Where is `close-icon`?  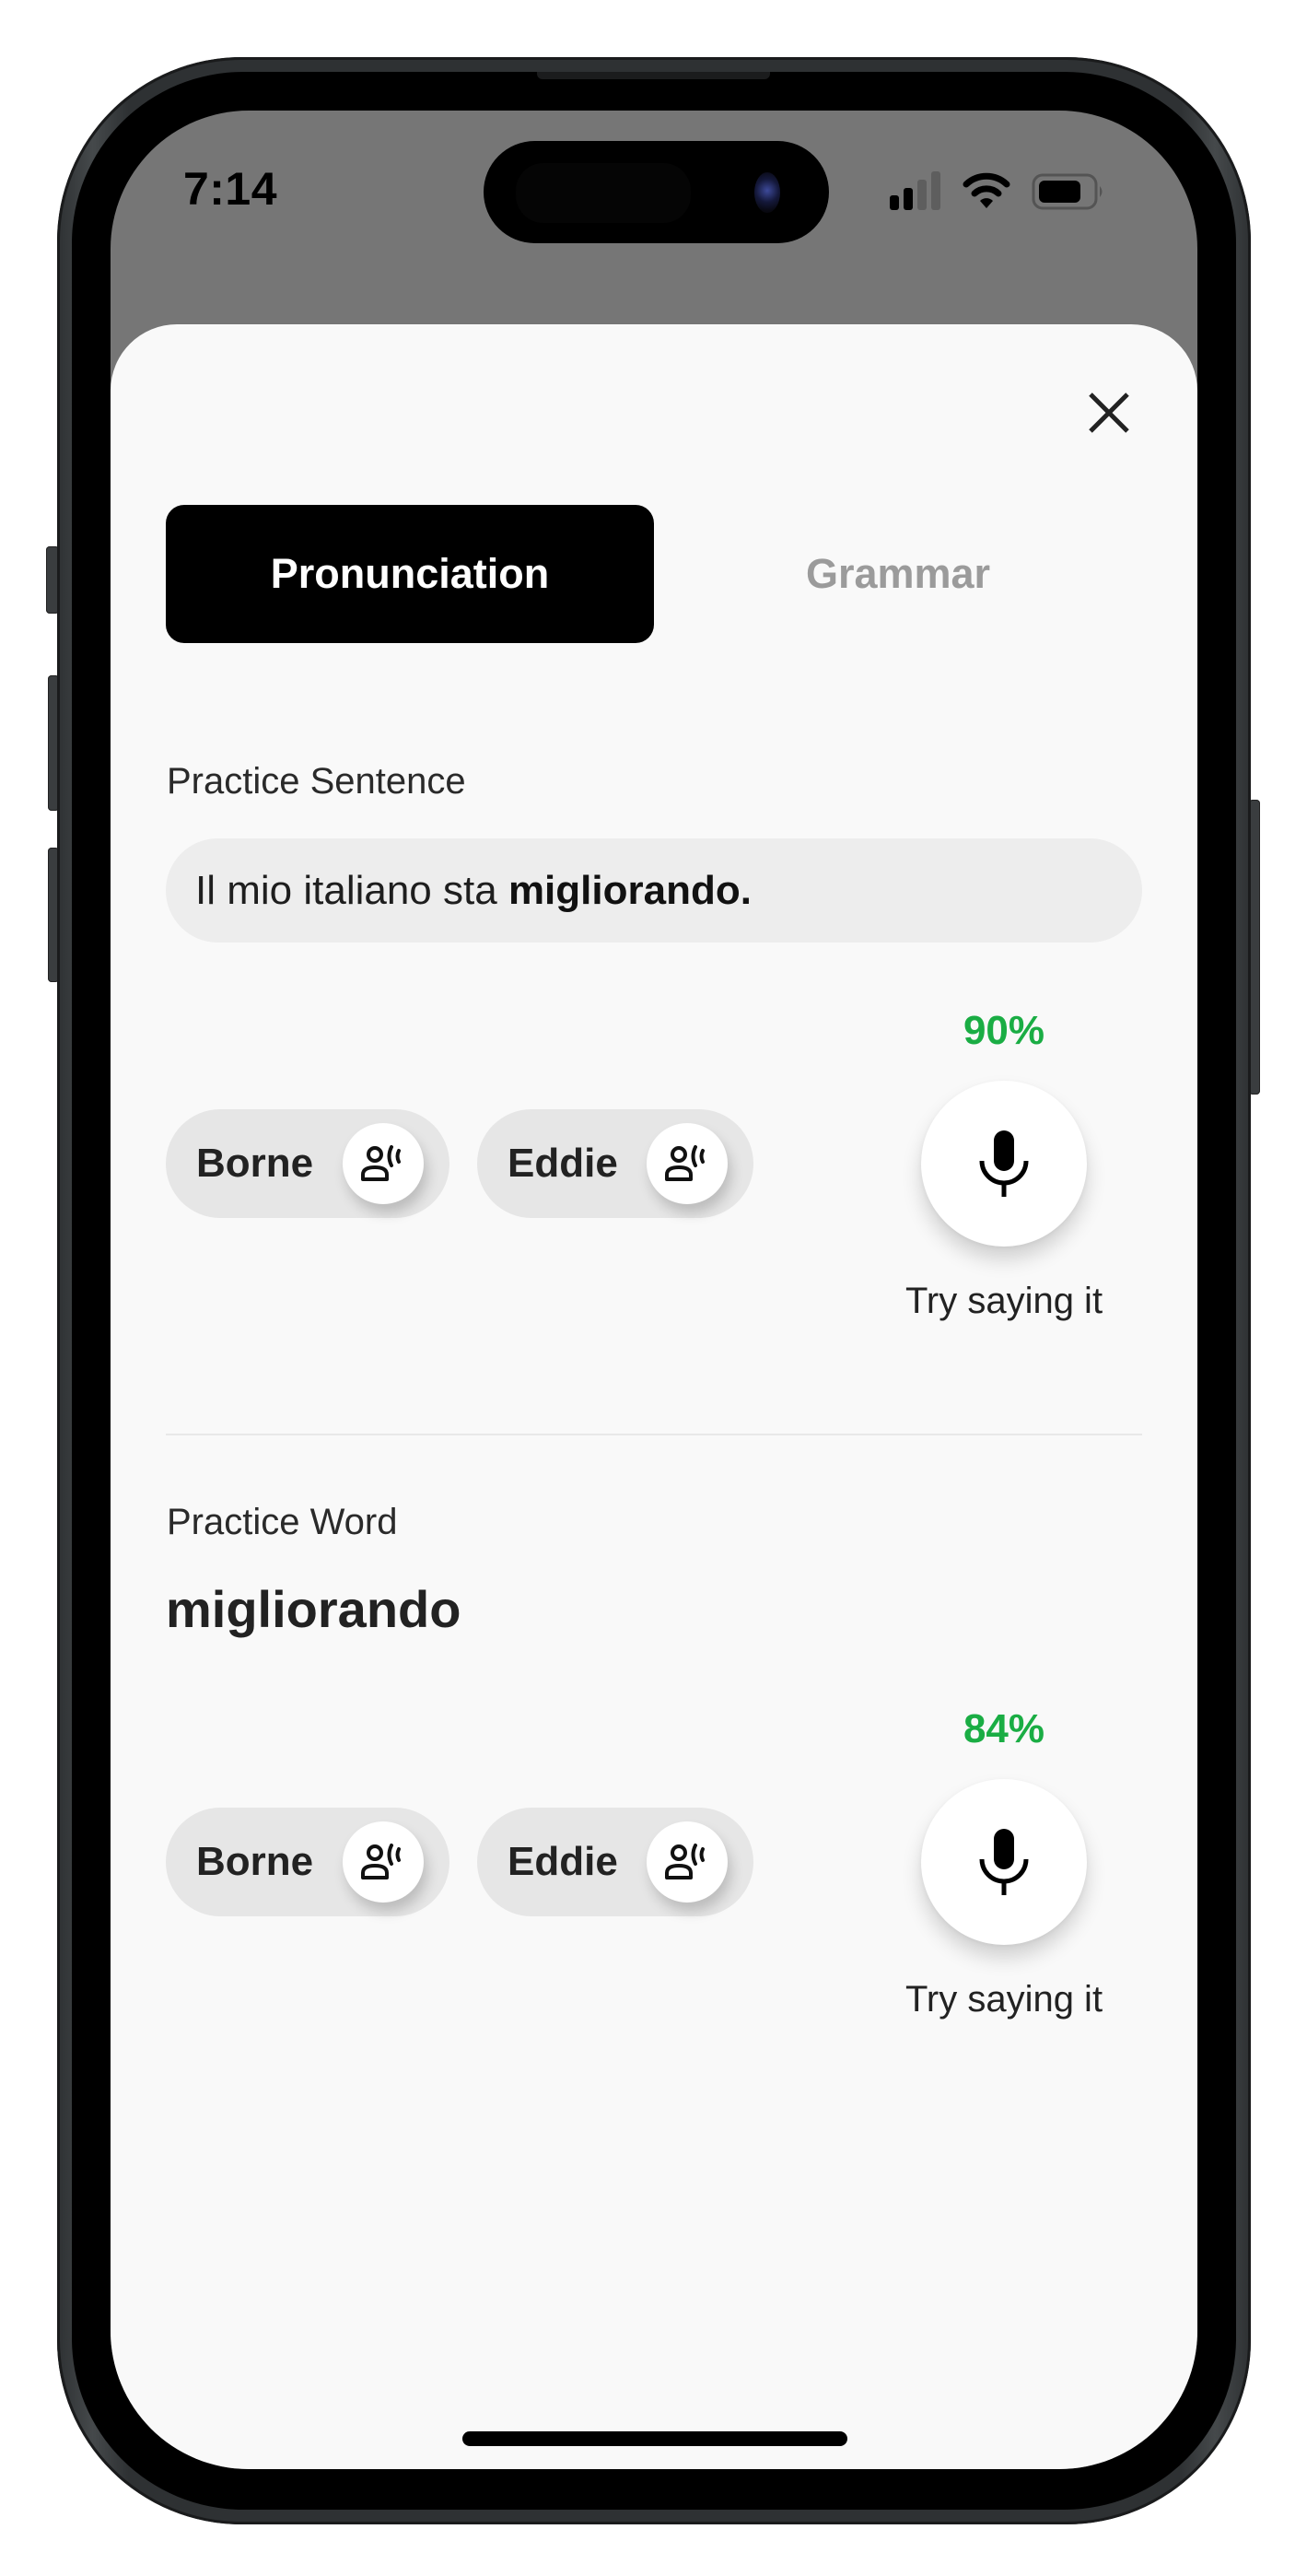
close-icon is located at coordinates (1109, 412).